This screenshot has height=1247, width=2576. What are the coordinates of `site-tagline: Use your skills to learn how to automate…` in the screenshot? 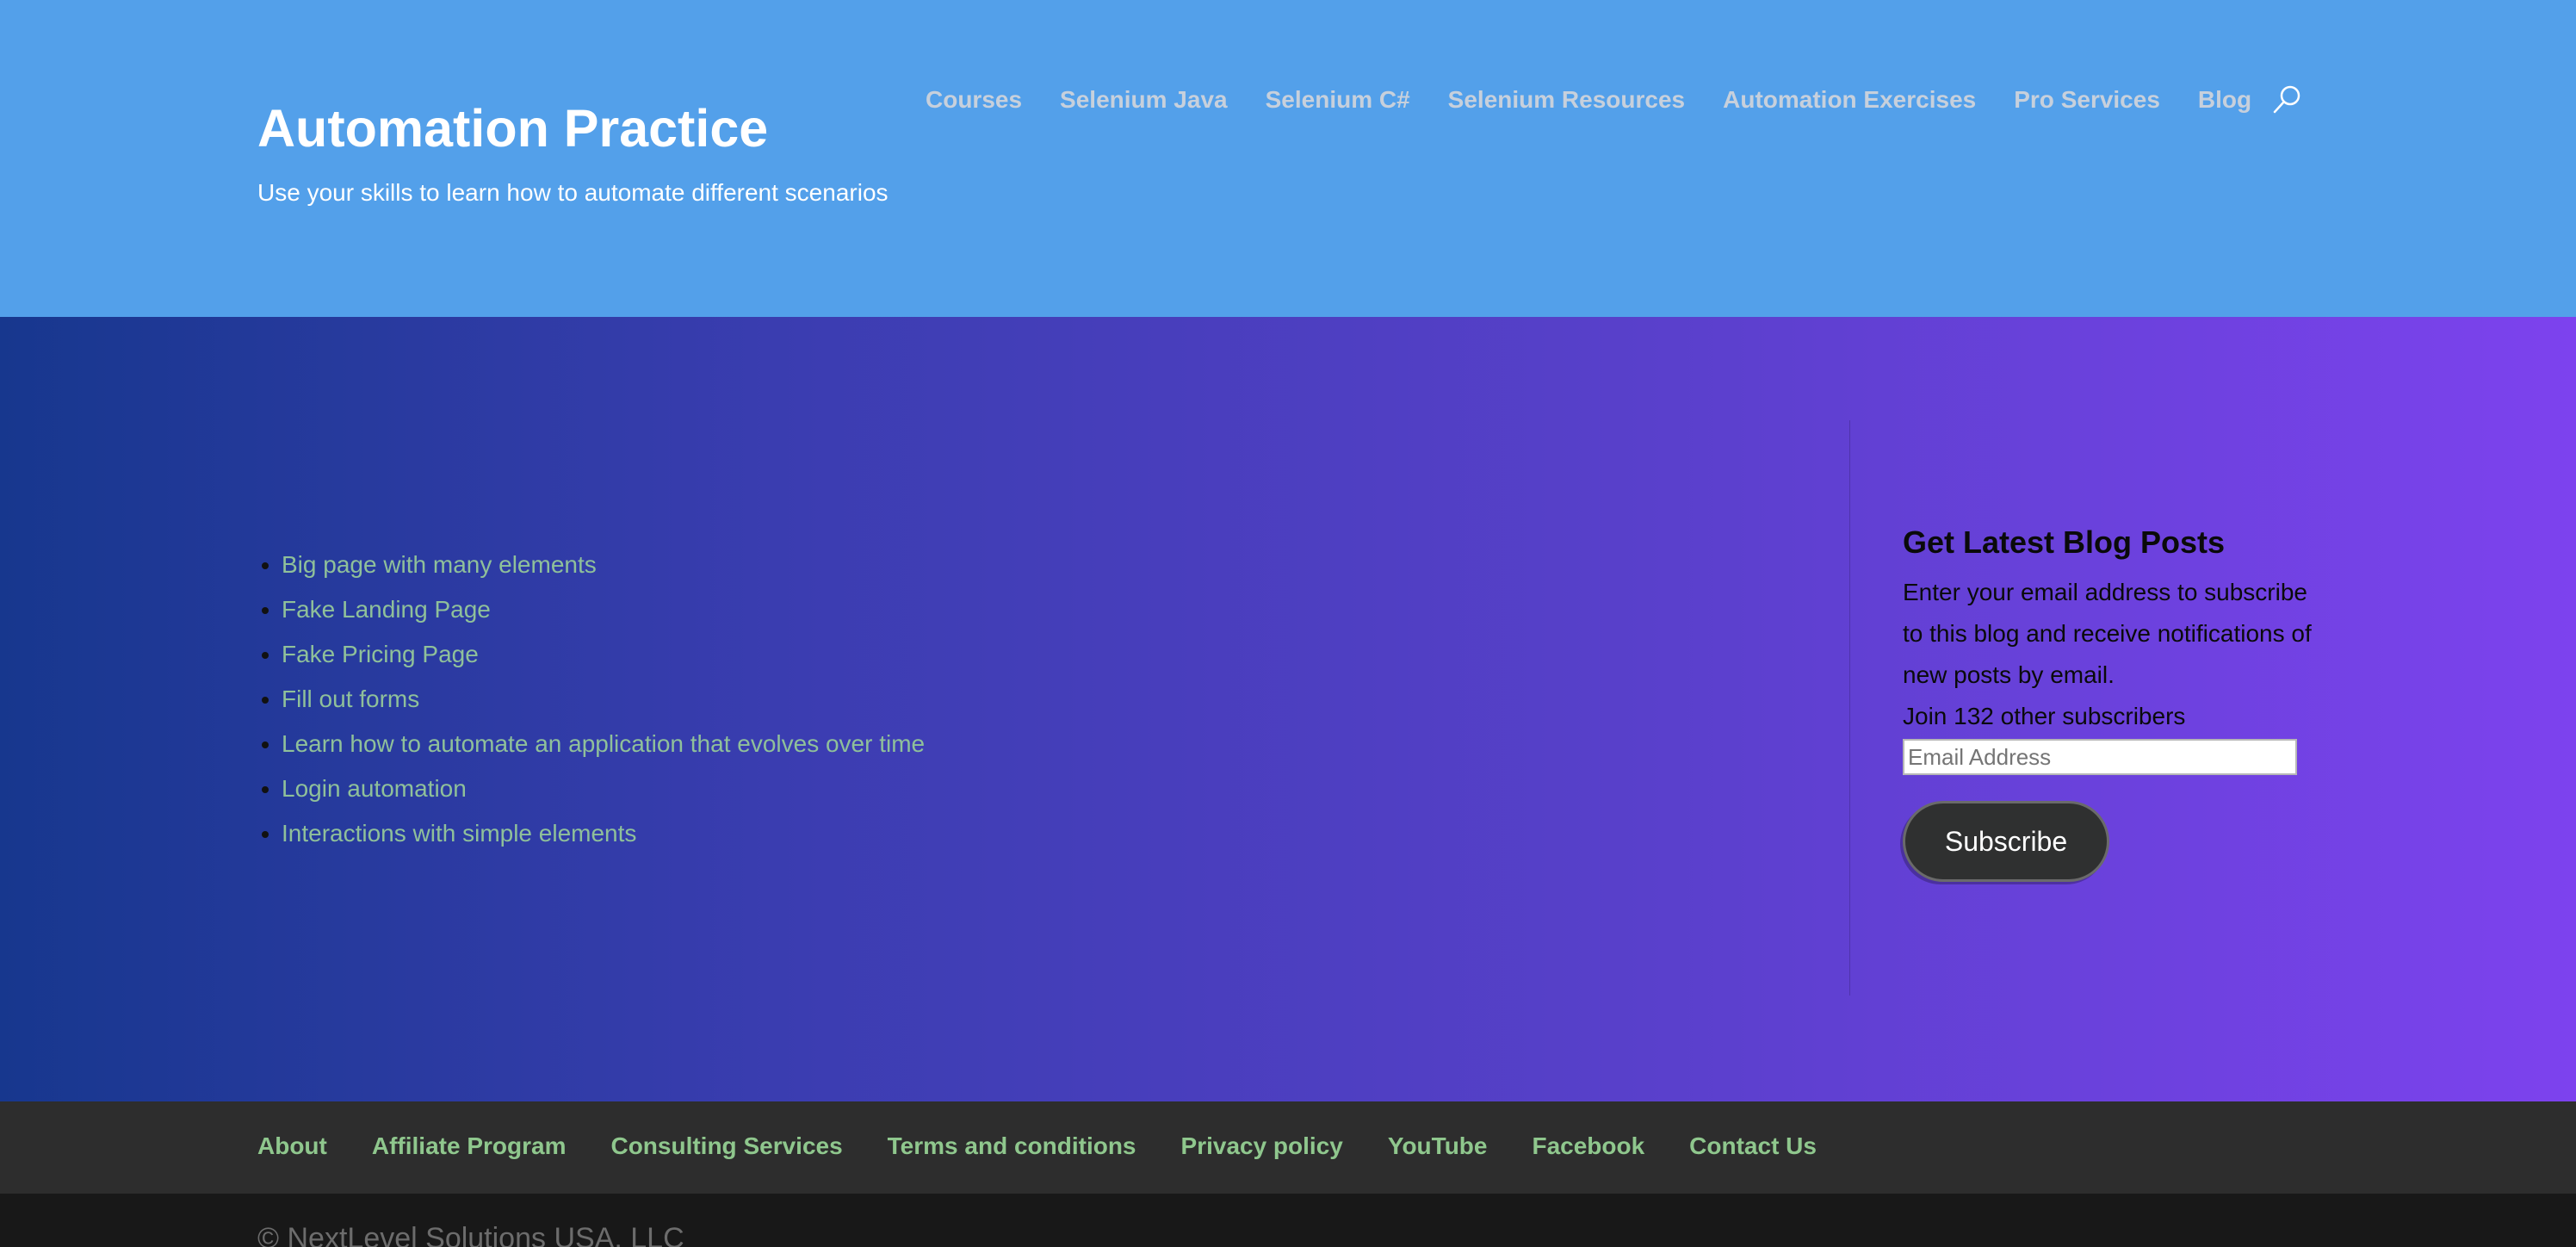 It's located at (573, 192).